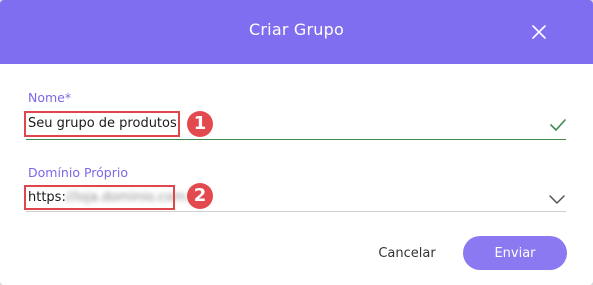 The image size is (593, 285). I want to click on dialog-title: Criar Grupo, so click(296, 29).